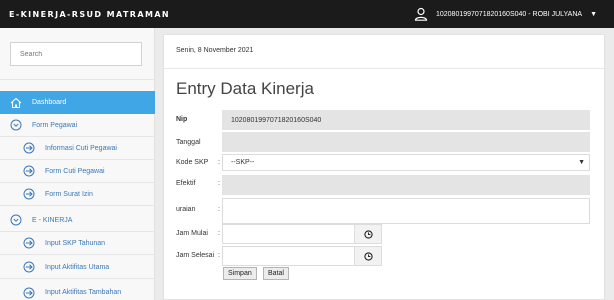 The height and width of the screenshot is (300, 614). I want to click on tanggal-field, so click(406, 142).